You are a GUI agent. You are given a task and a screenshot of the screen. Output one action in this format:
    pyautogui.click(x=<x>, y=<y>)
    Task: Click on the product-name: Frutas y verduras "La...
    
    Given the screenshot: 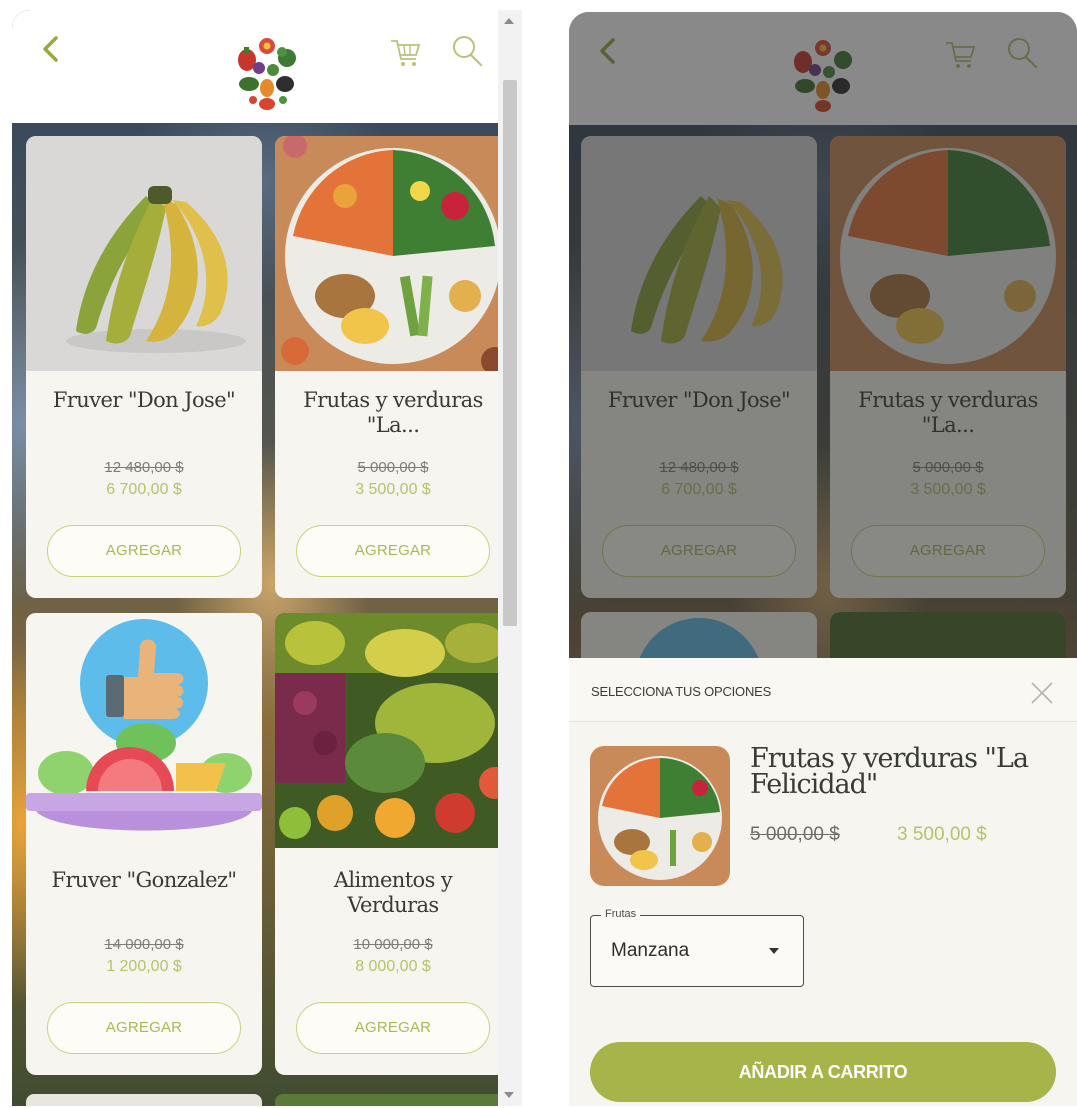 What is the action you would take?
    pyautogui.click(x=393, y=412)
    